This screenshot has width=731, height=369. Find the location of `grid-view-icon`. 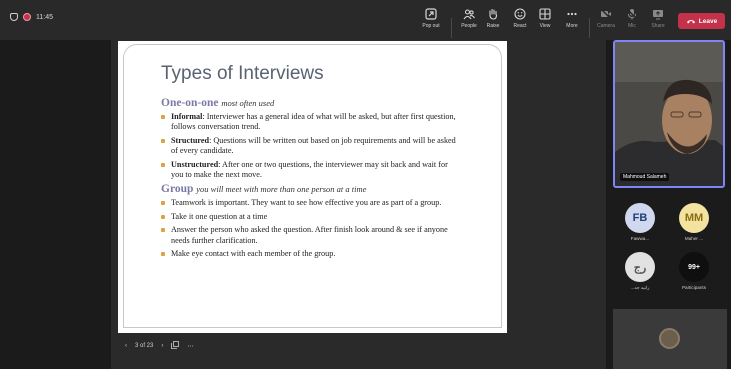

grid-view-icon is located at coordinates (545, 14).